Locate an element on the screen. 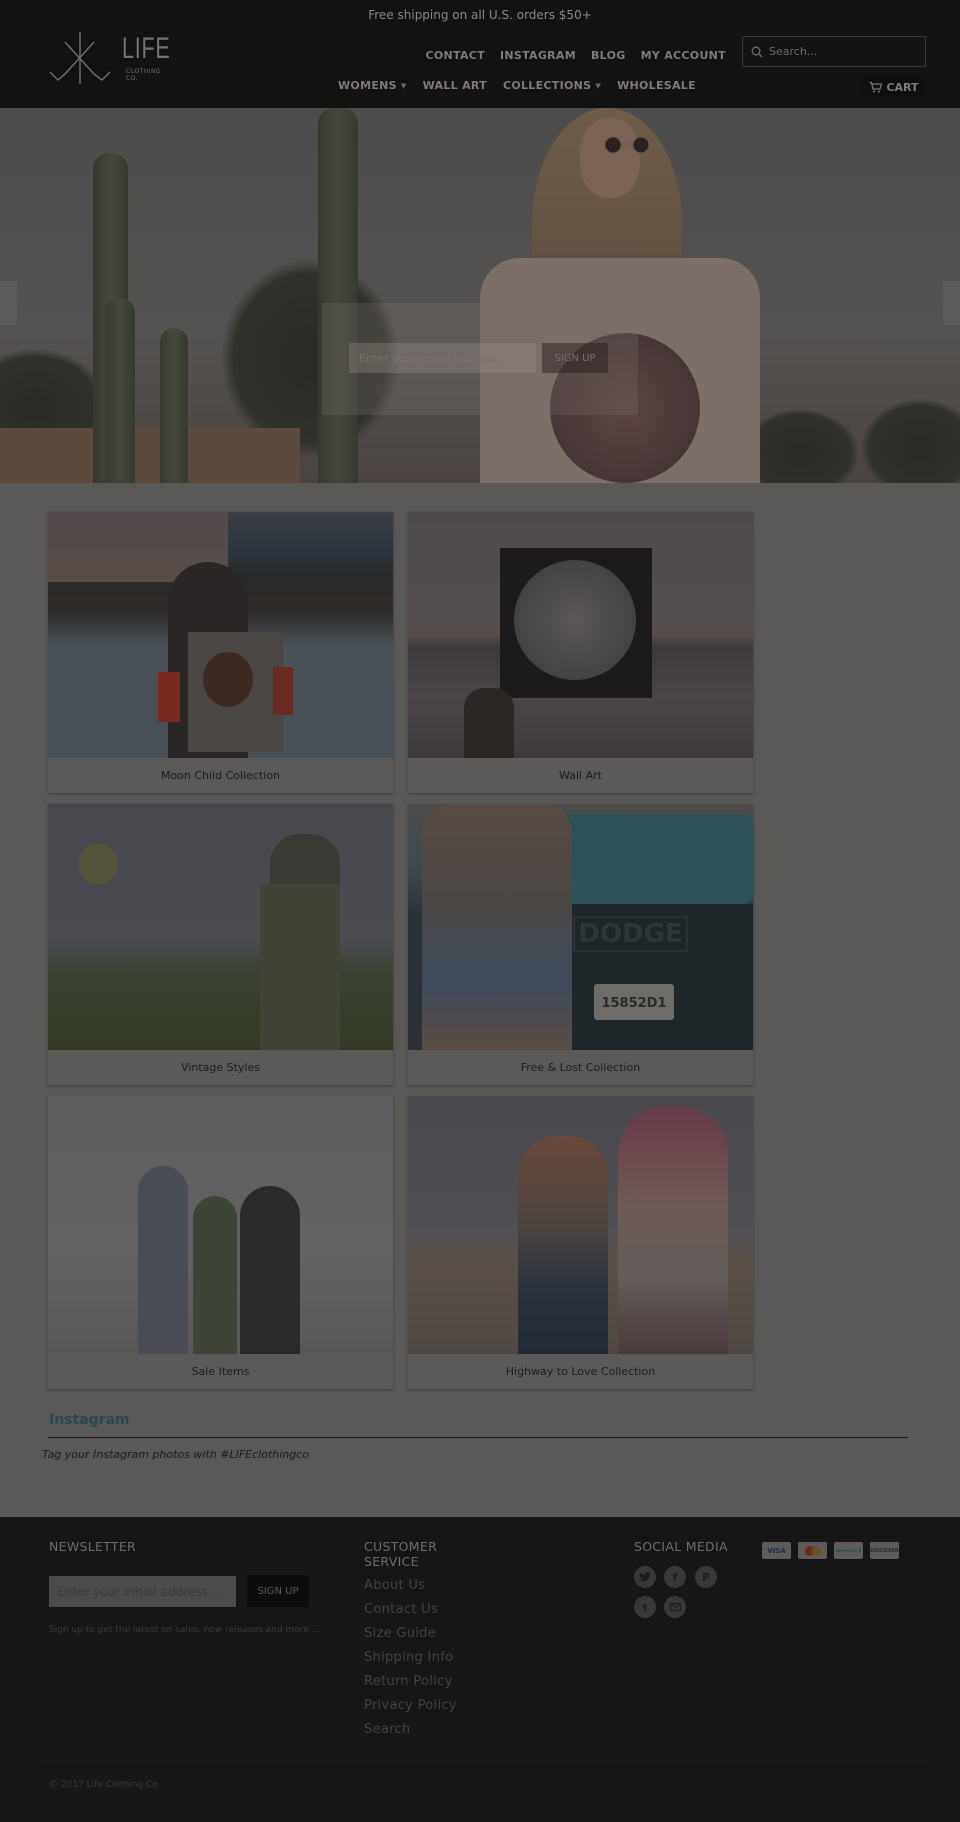  tumblr-icon: t is located at coordinates (645, 1607).